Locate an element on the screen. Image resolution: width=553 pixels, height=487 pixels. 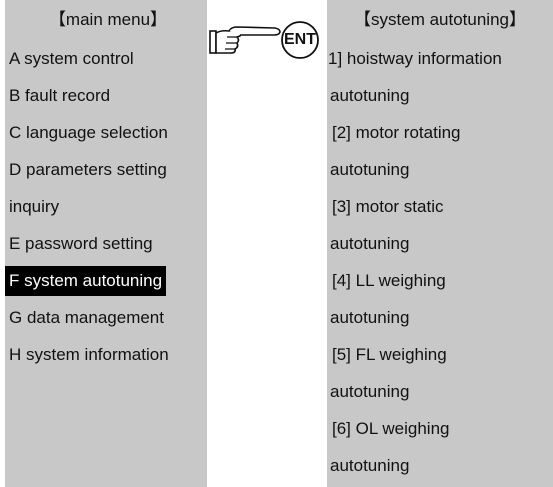
ent-key-button: ENT is located at coordinates (300, 40).